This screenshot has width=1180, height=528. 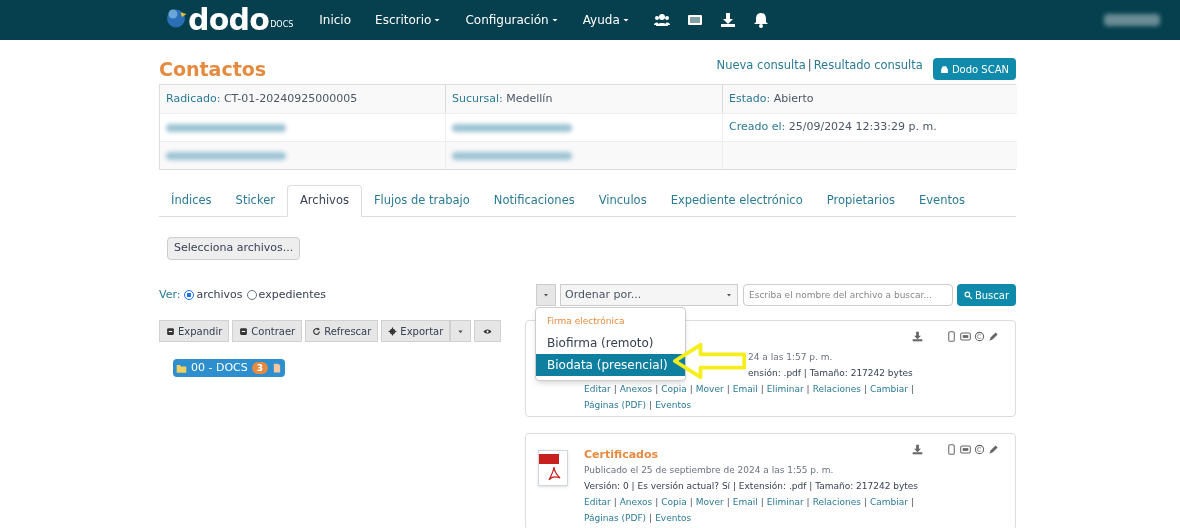 I want to click on eye-icon, so click(x=488, y=331).